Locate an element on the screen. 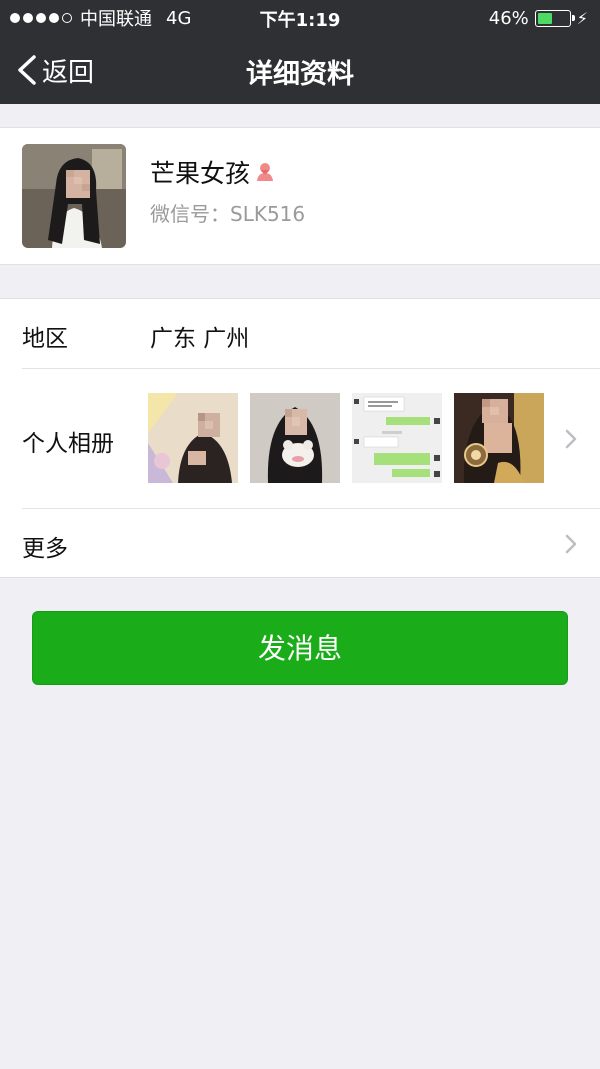  avatar-image is located at coordinates (74, 196).